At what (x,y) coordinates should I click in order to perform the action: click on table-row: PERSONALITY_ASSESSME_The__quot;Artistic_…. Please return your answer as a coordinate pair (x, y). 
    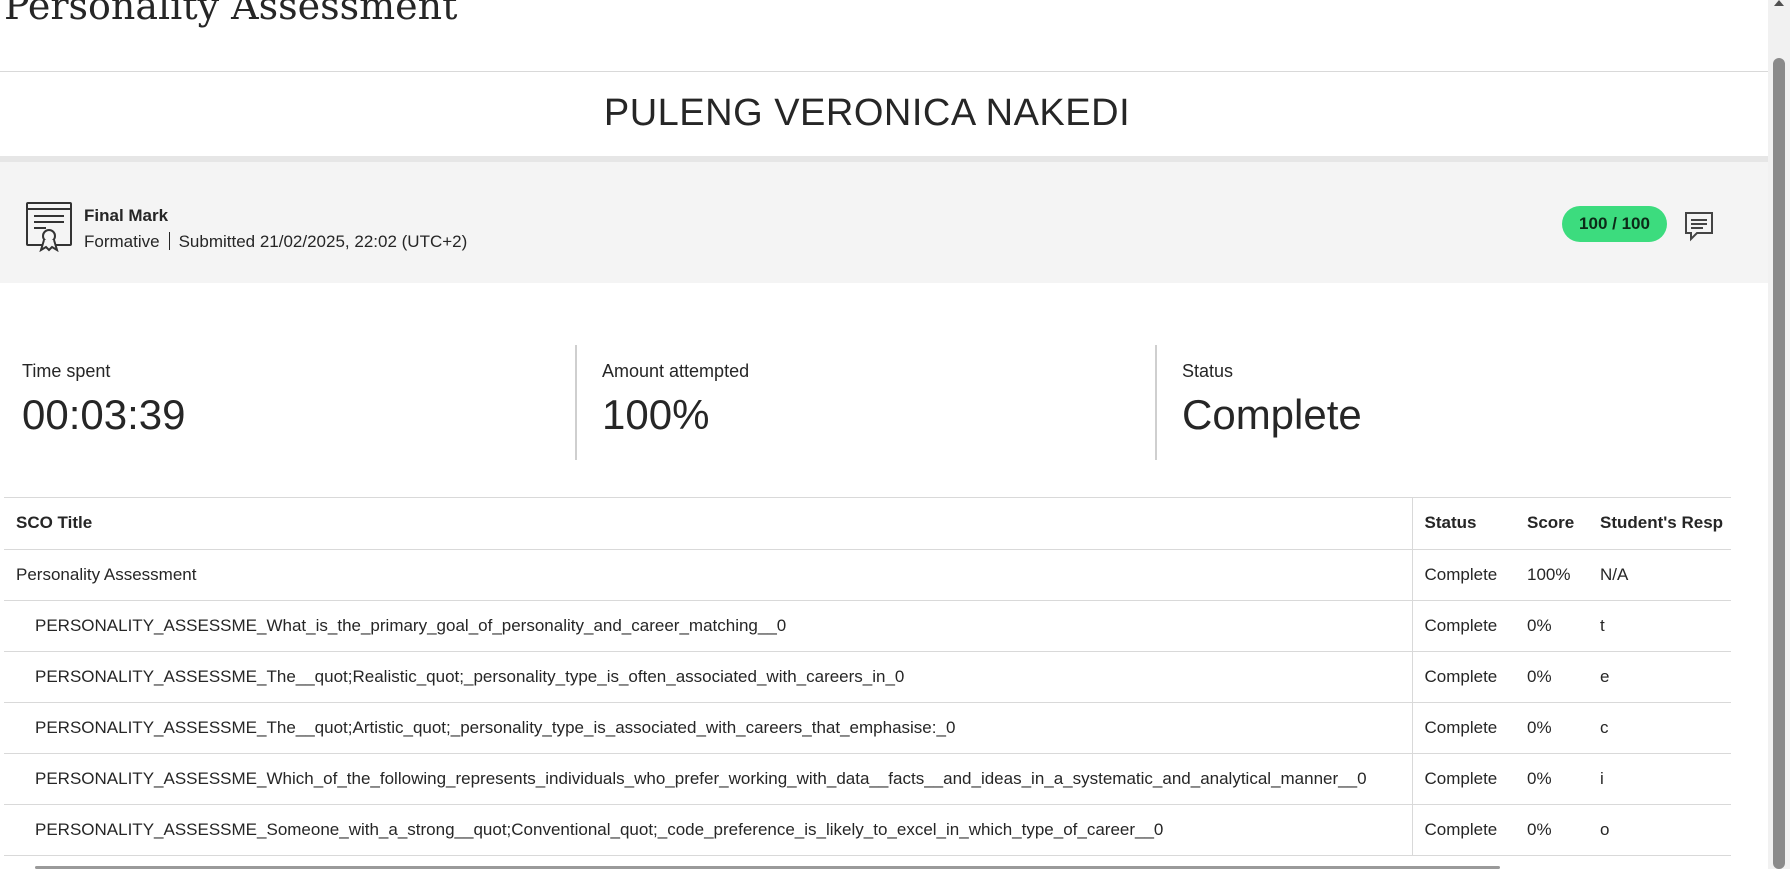
    Looking at the image, I should click on (867, 728).